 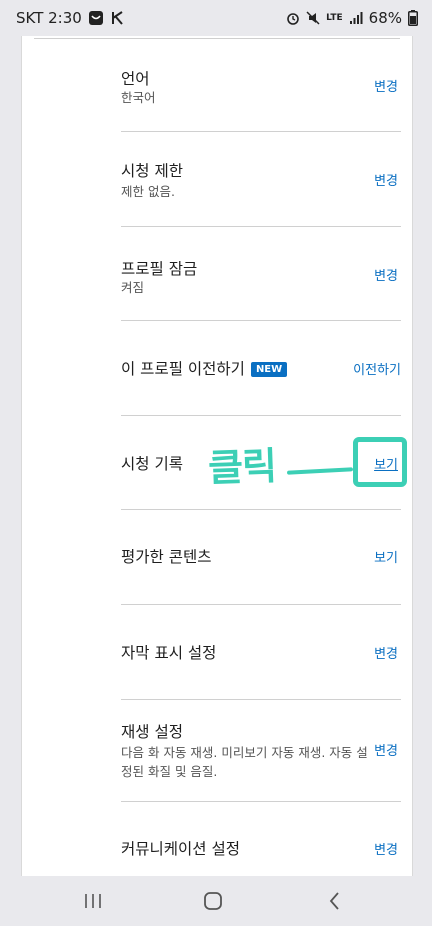 What do you see at coordinates (135, 79) in the screenshot?
I see `row-title: 언어` at bounding box center [135, 79].